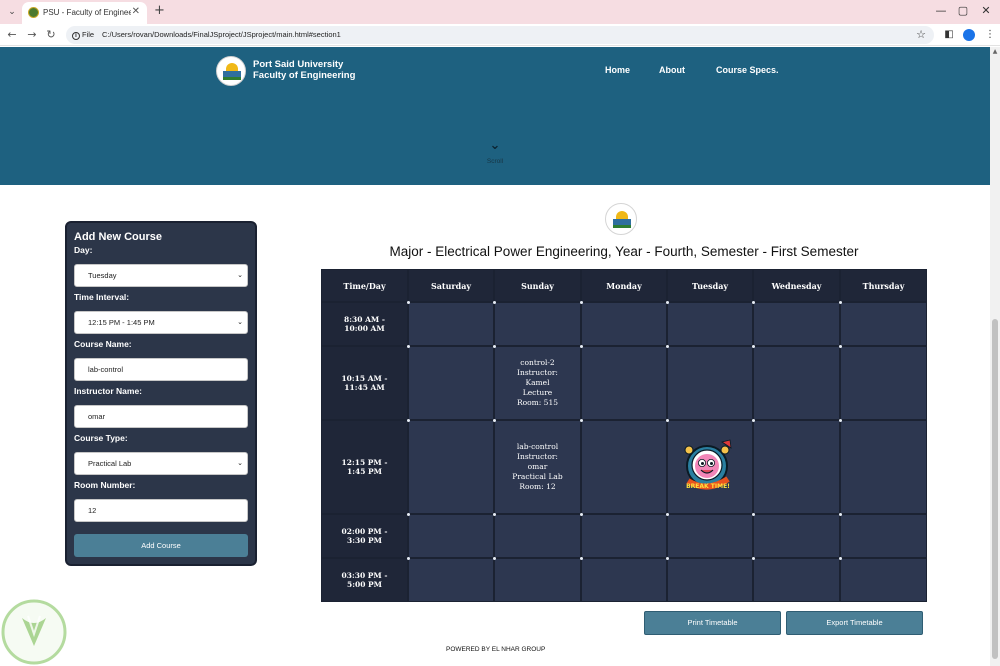 The image size is (1000, 666). I want to click on scroll-up-arrow-icon: ▲, so click(995, 52).